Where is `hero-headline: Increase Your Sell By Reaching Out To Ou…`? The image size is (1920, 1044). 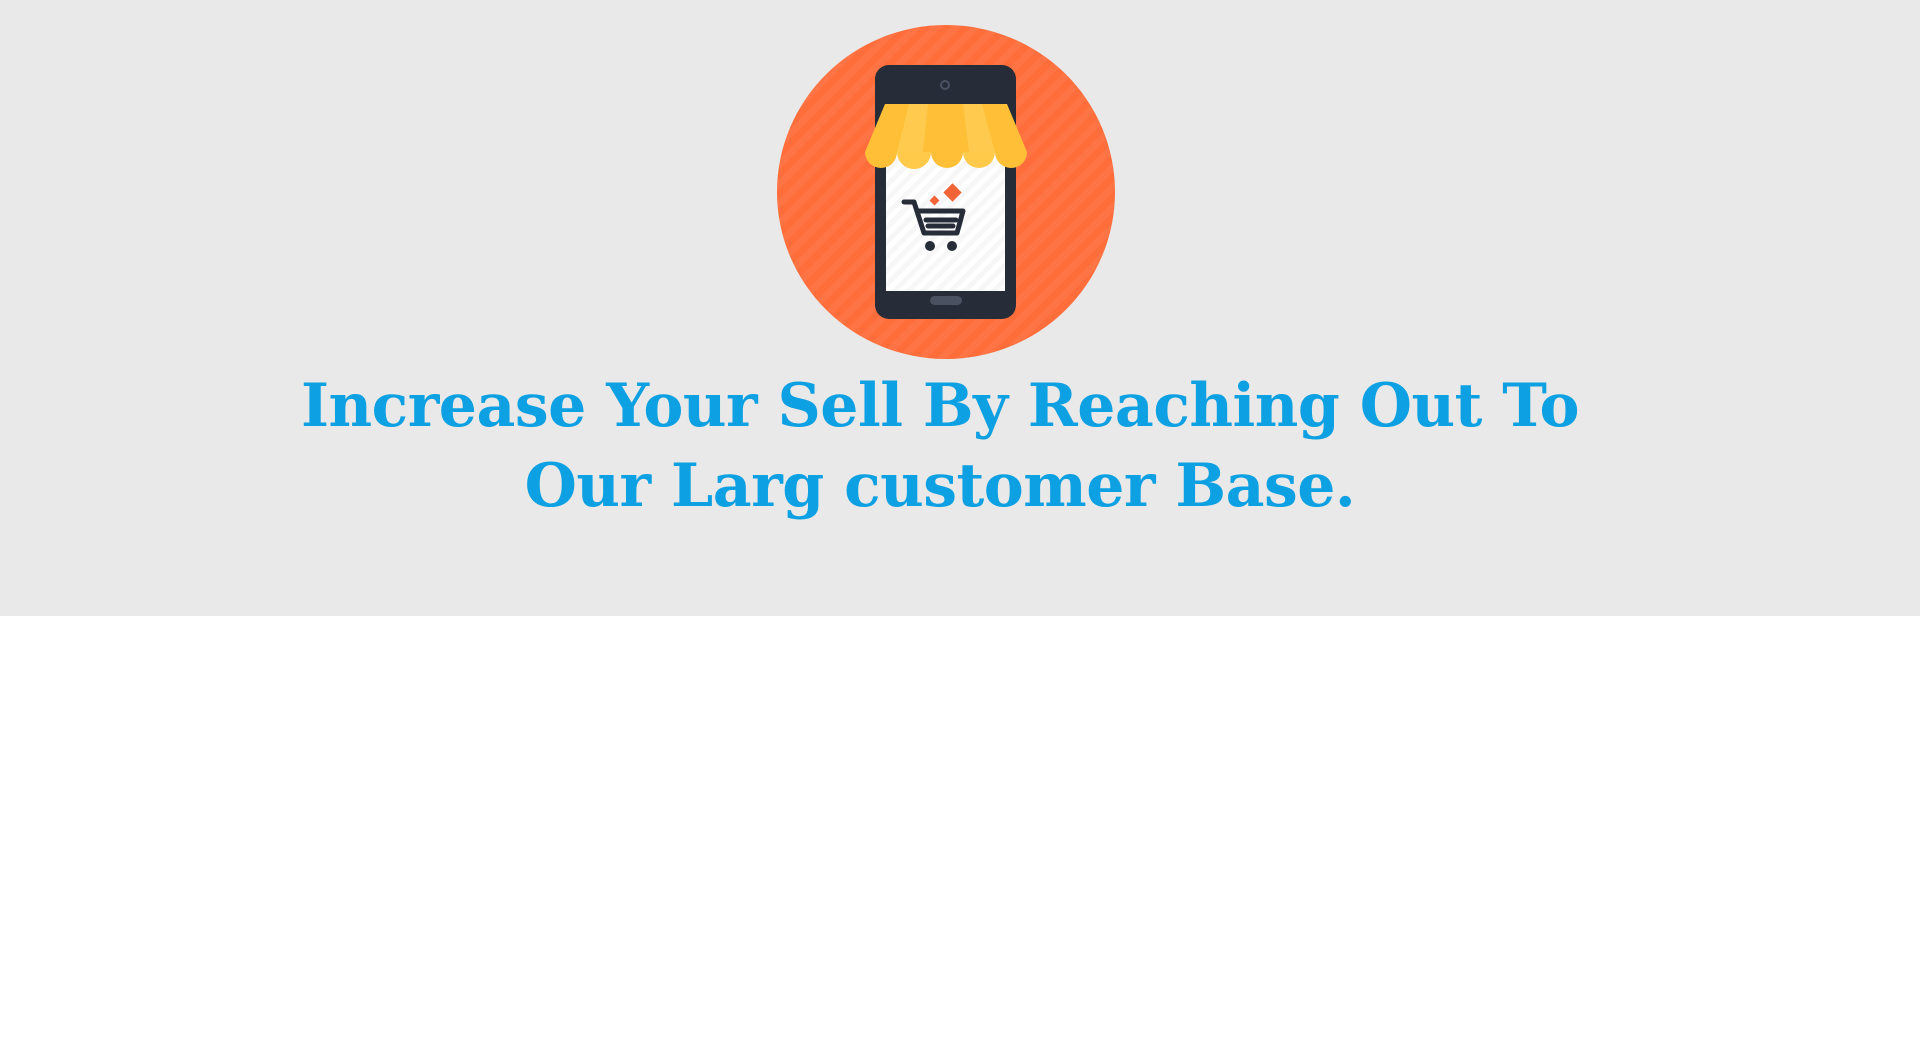 hero-headline: Increase Your Sell By Reaching Out To Ou… is located at coordinates (940, 446).